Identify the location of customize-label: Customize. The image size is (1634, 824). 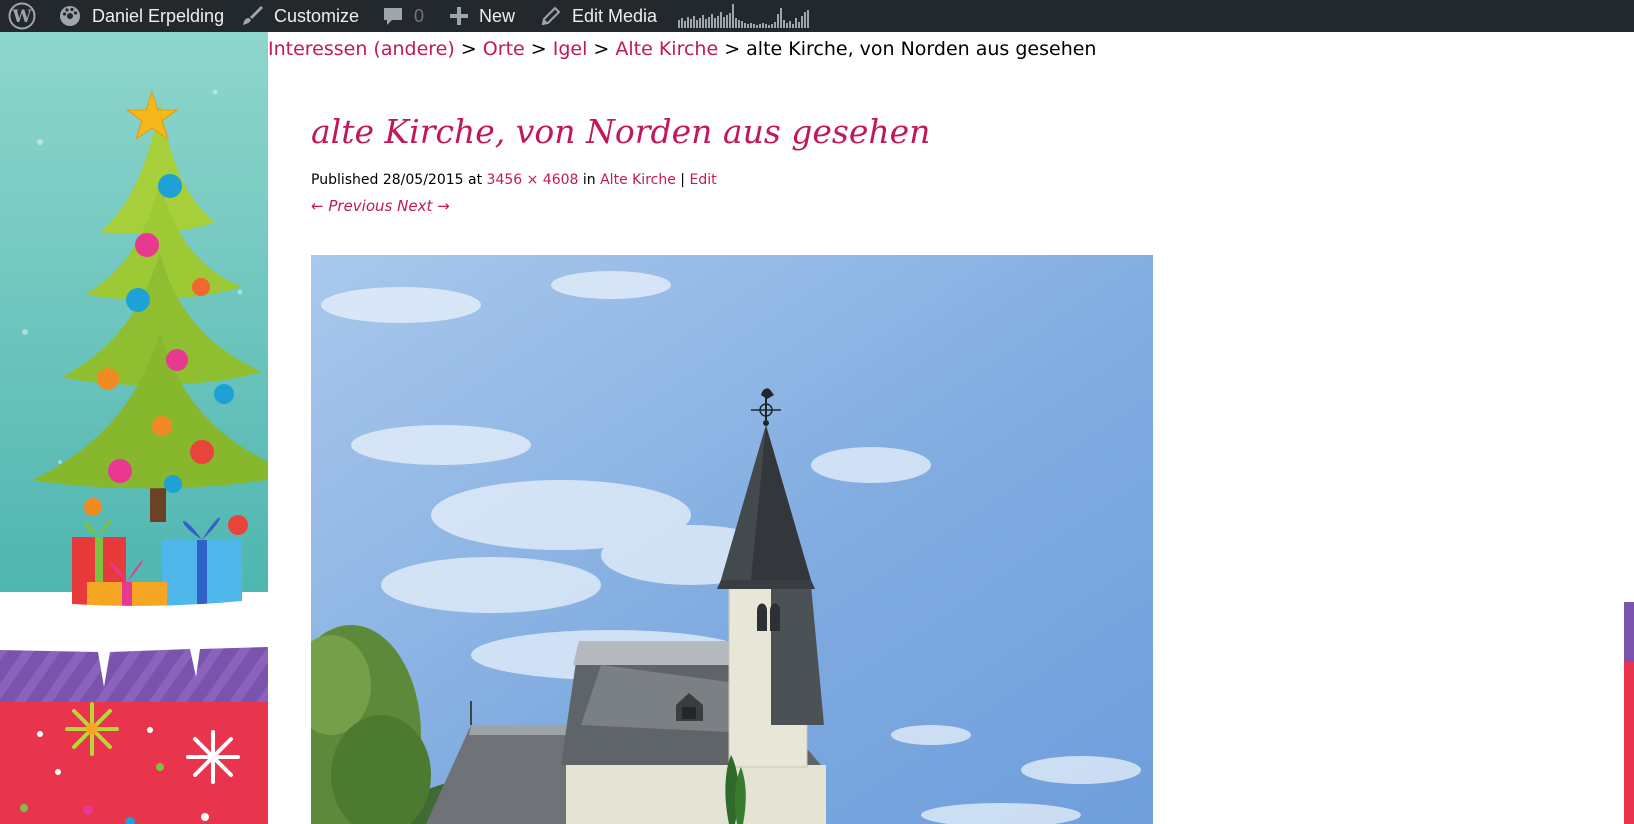
(317, 15).